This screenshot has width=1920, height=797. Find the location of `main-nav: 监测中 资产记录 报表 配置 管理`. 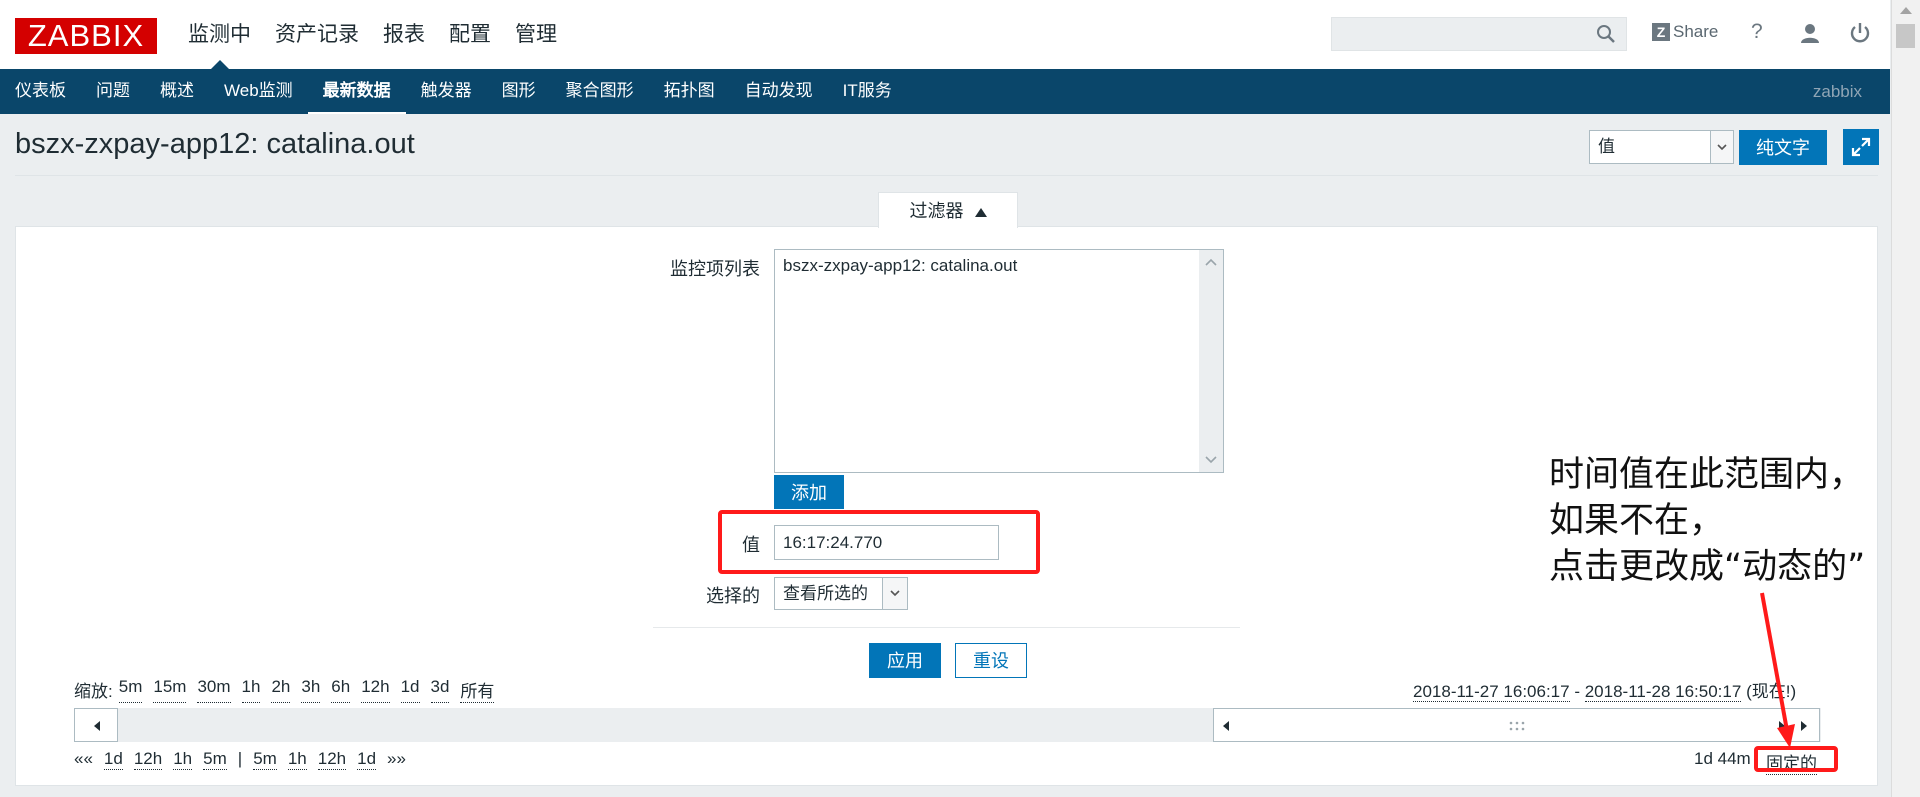

main-nav: 监测中 资产记录 报表 配置 管理 is located at coordinates (372, 34).